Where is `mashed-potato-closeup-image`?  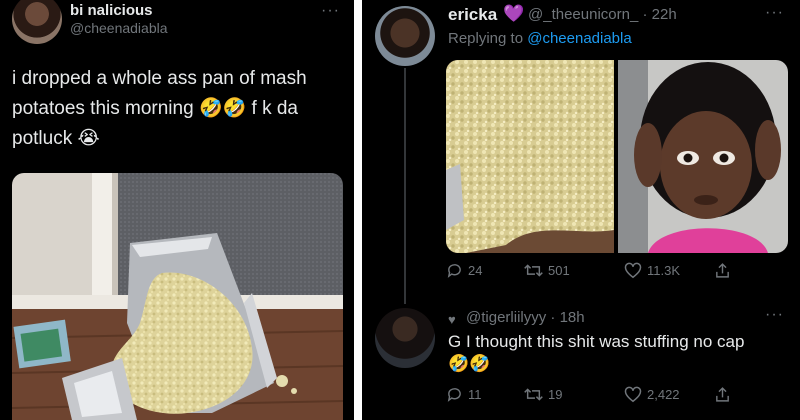
mashed-potato-closeup-image is located at coordinates (530, 156).